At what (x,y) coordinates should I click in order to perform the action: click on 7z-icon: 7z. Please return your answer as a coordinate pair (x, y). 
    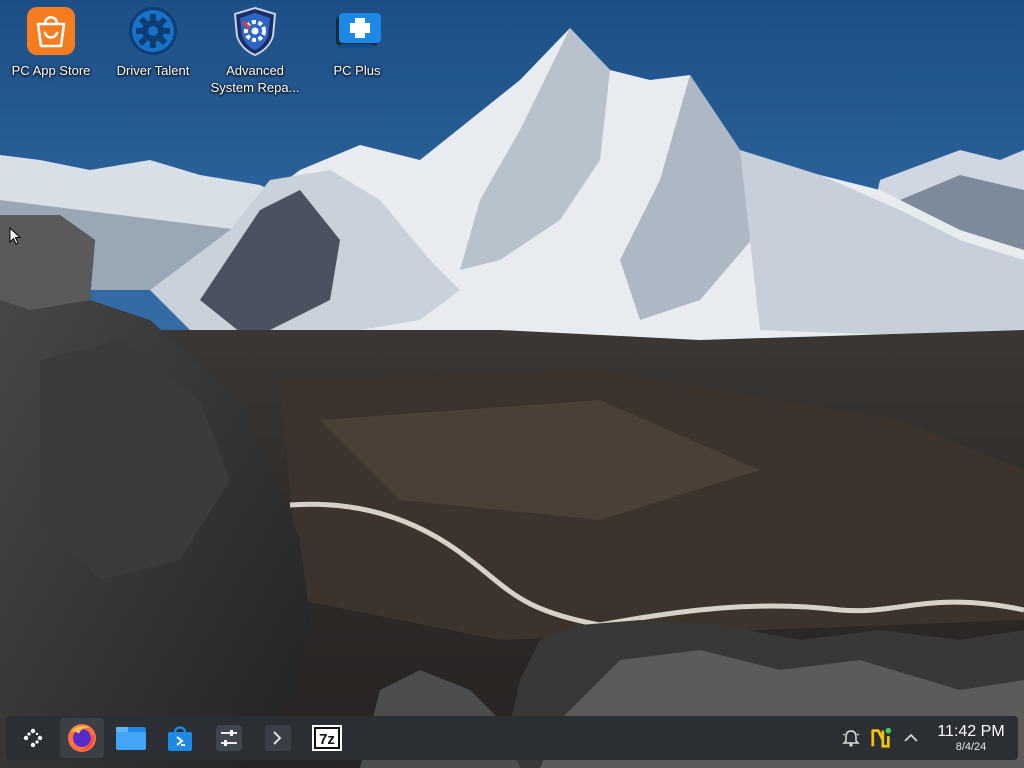
    Looking at the image, I should click on (327, 738).